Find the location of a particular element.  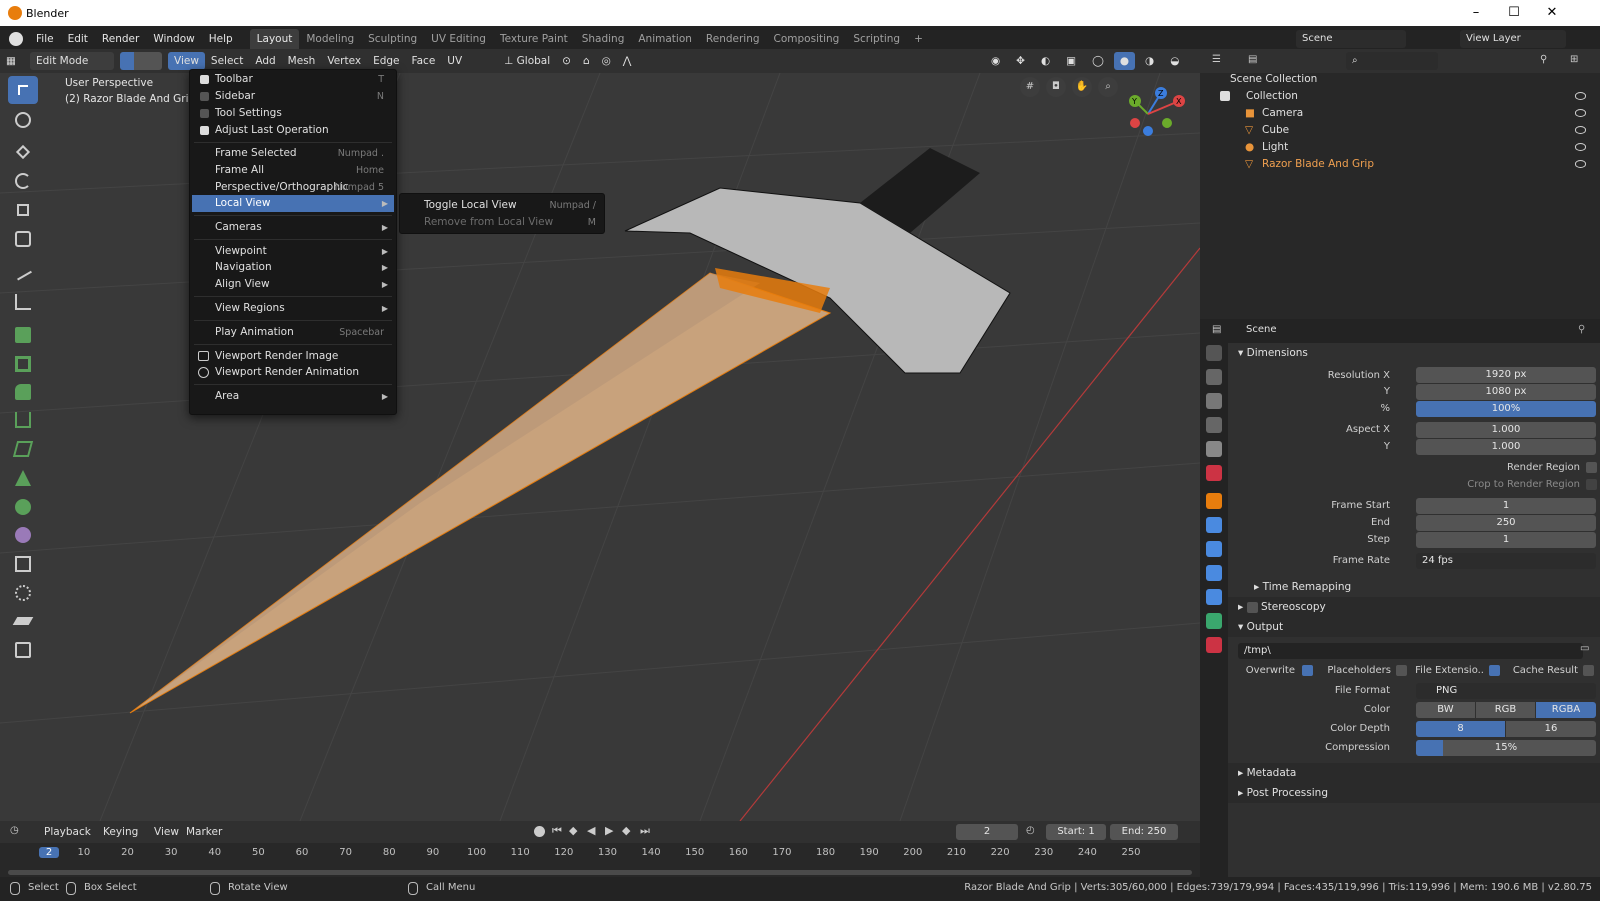

tab-animation: Animation is located at coordinates (665, 39).